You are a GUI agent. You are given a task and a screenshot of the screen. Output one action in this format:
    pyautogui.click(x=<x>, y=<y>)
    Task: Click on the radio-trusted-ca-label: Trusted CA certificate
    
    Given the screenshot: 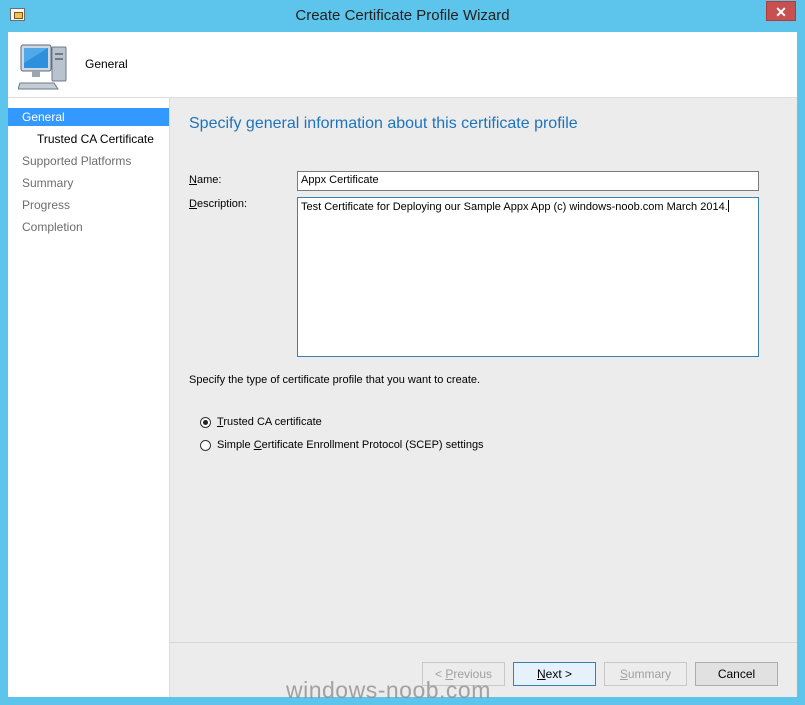 What is the action you would take?
    pyautogui.click(x=269, y=422)
    